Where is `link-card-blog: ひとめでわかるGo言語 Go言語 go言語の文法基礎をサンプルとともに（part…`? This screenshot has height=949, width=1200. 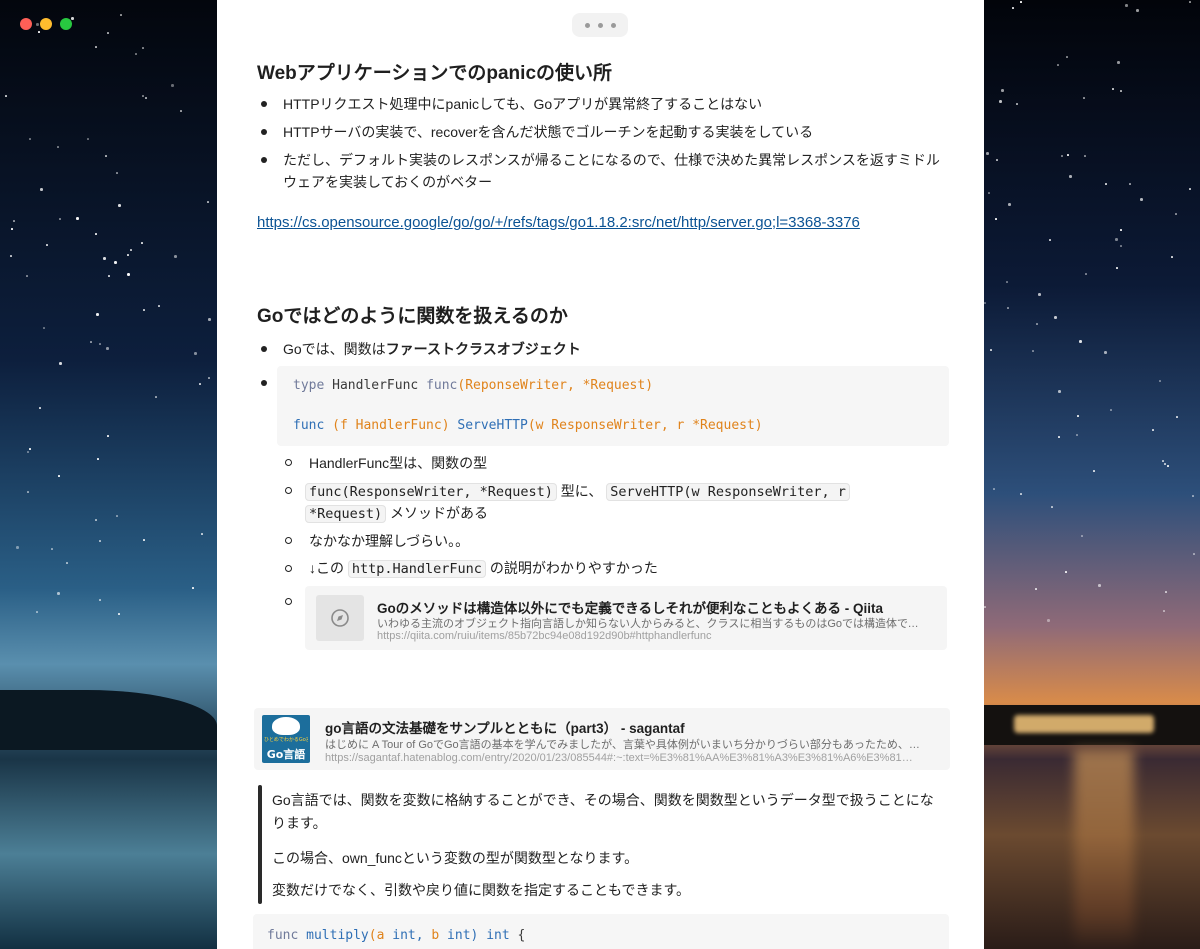 link-card-blog: ひとめでわかるGo言語 Go言語 go言語の文法基礎をサンプルとともに（part… is located at coordinates (602, 739).